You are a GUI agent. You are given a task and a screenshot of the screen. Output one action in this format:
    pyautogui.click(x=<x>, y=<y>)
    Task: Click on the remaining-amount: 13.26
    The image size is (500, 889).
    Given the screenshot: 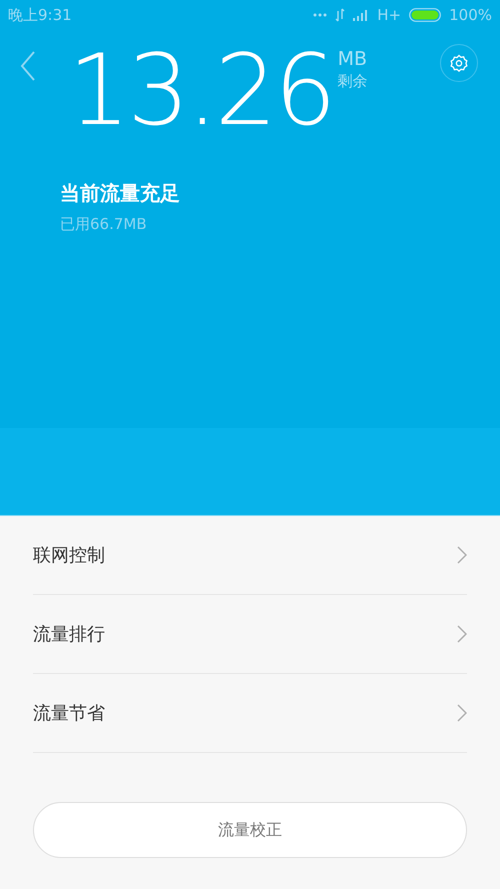 What is the action you would take?
    pyautogui.click(x=201, y=91)
    